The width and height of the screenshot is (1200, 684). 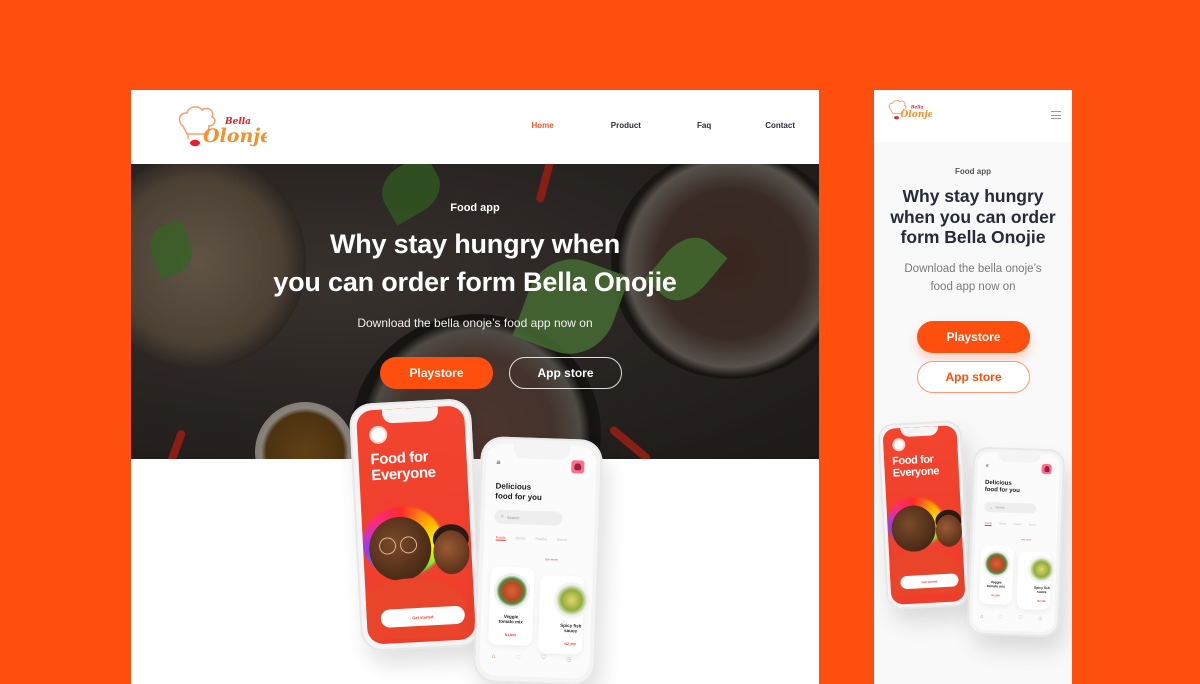 I want to click on hero-title-line: you can order form Bella Onojie, so click(x=475, y=282).